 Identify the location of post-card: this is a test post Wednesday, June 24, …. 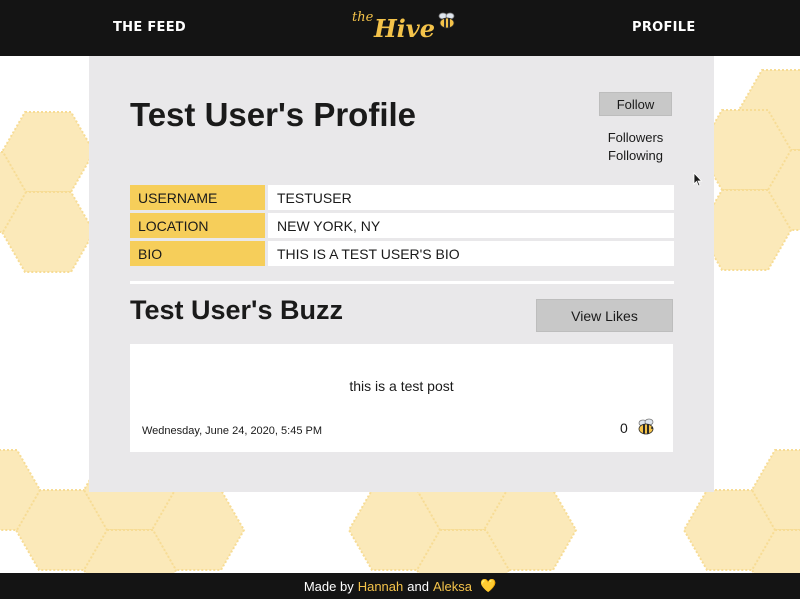
(401, 398).